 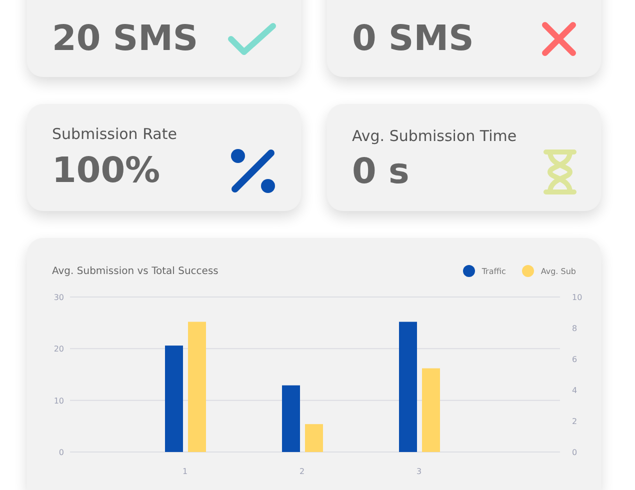 What do you see at coordinates (125, 39) in the screenshot?
I see `stat-value: 20 SMS` at bounding box center [125, 39].